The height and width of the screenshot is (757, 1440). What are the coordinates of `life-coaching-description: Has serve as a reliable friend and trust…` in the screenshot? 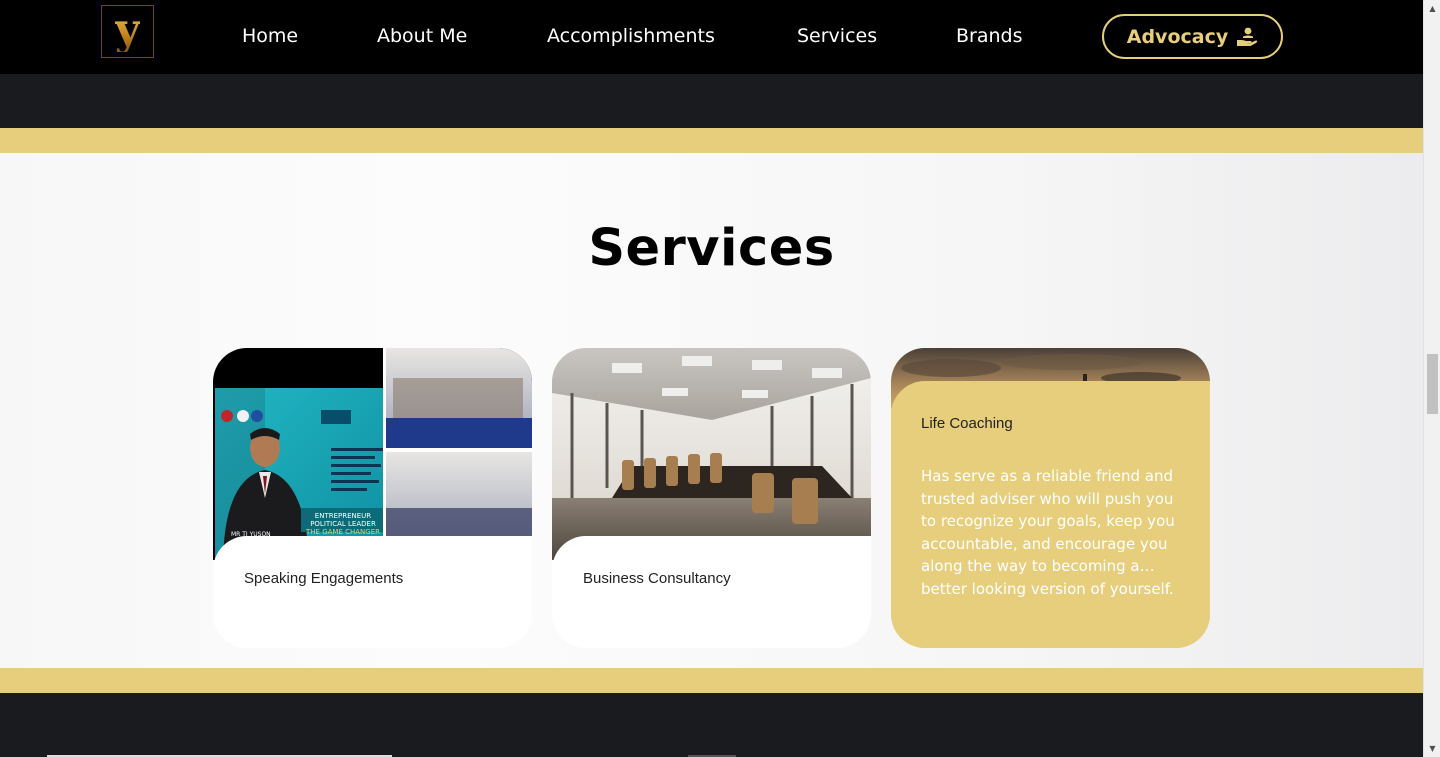 It's located at (1048, 532).